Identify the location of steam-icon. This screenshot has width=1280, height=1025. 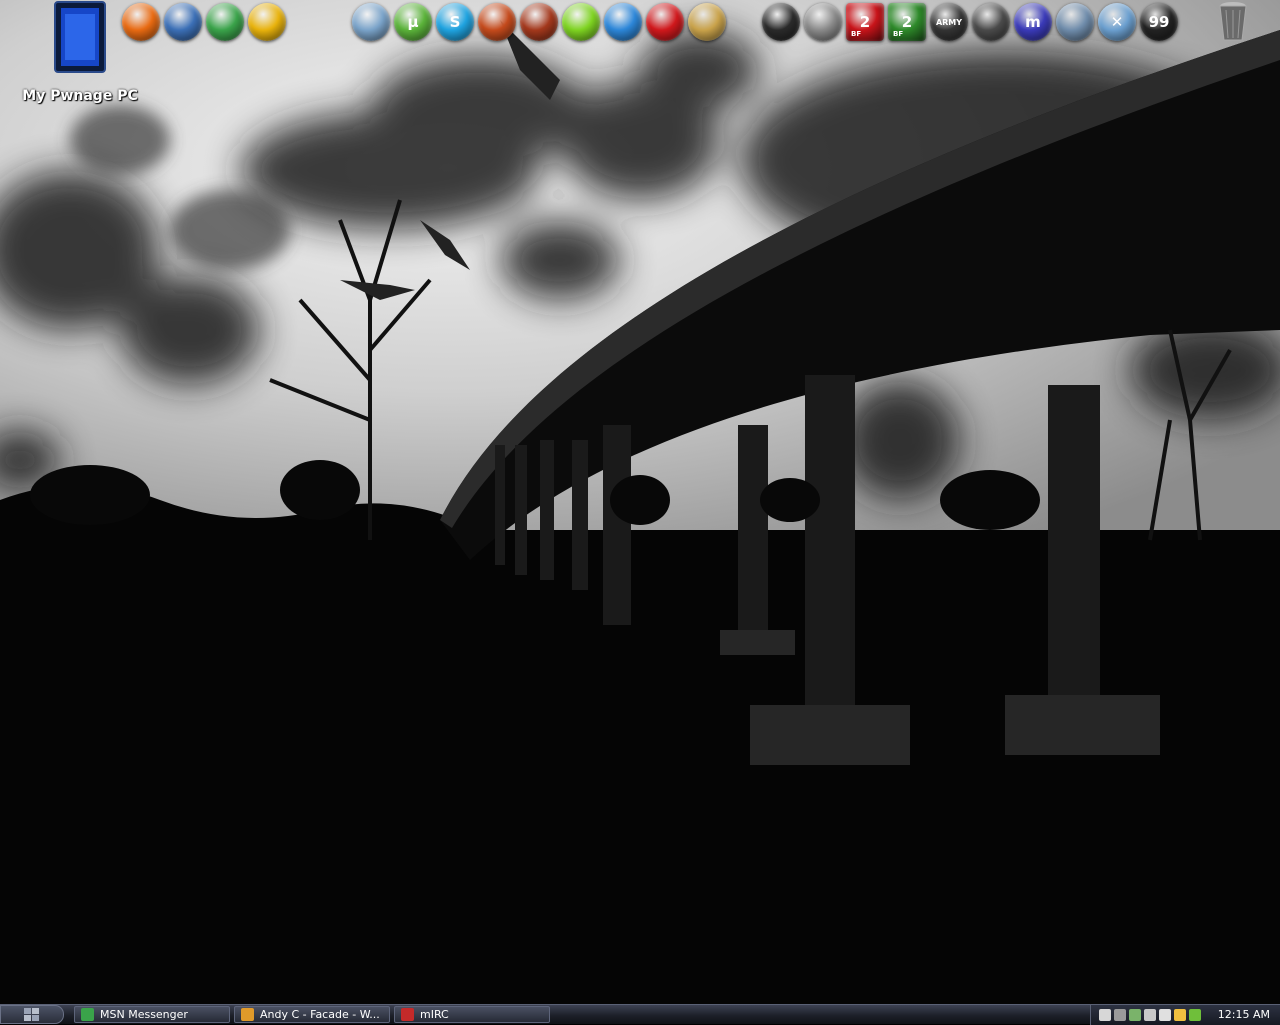
(781, 22).